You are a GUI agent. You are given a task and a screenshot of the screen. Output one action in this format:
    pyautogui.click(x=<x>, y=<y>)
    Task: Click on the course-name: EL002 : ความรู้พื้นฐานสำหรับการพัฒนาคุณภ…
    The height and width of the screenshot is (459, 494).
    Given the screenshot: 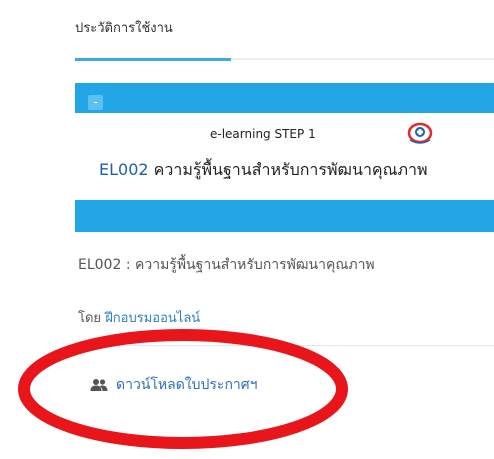 What is the action you would take?
    pyautogui.click(x=226, y=265)
    